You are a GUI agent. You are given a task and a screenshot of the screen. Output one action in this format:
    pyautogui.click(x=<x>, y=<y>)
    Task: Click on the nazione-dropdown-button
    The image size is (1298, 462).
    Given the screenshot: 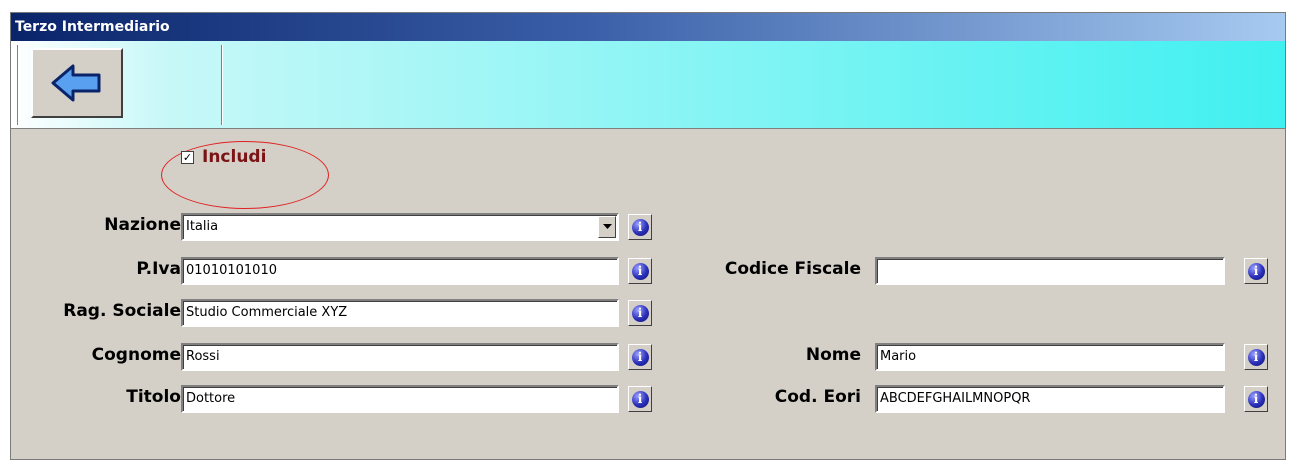 What is the action you would take?
    pyautogui.click(x=607, y=227)
    